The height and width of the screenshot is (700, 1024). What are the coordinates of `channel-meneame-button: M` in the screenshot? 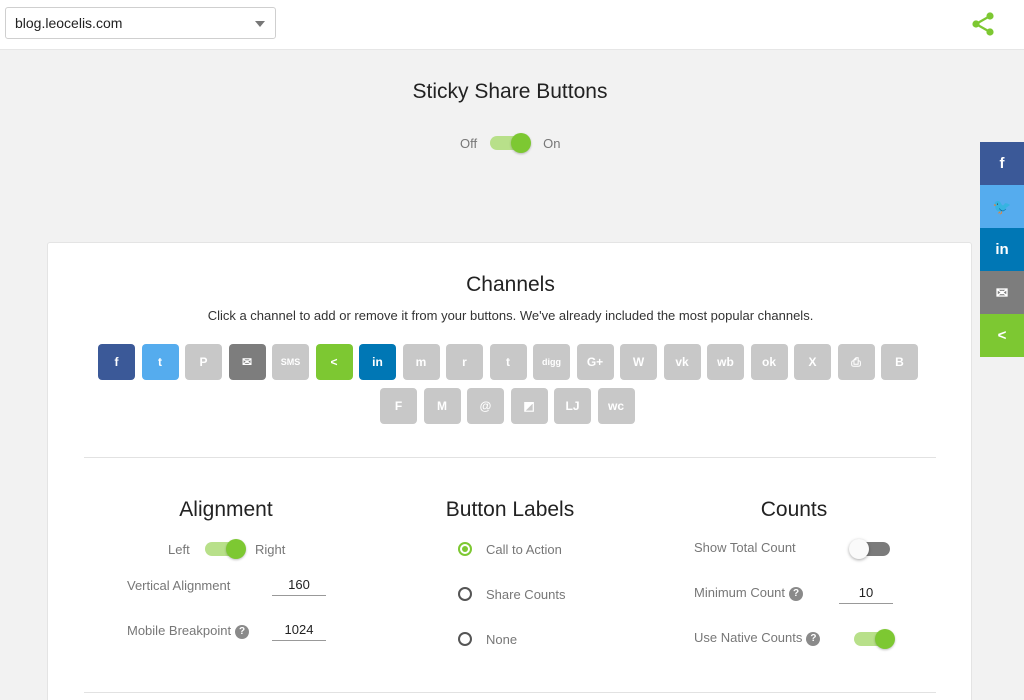 It's located at (442, 406).